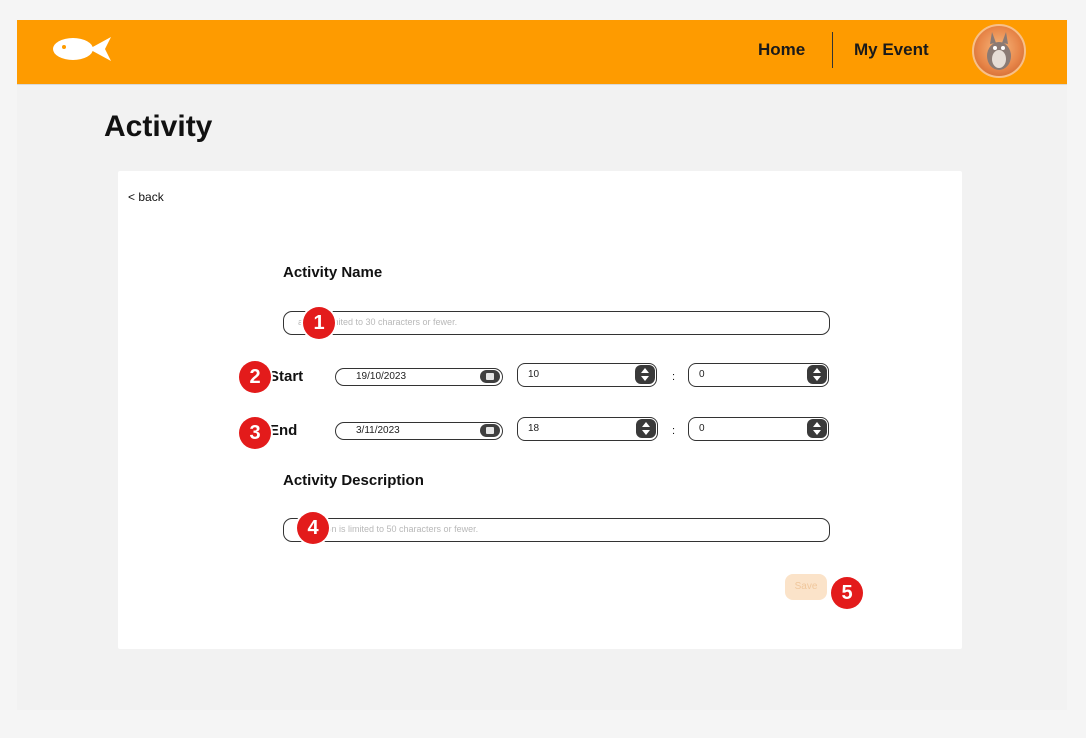  I want to click on end-hour-value: 18, so click(534, 428).